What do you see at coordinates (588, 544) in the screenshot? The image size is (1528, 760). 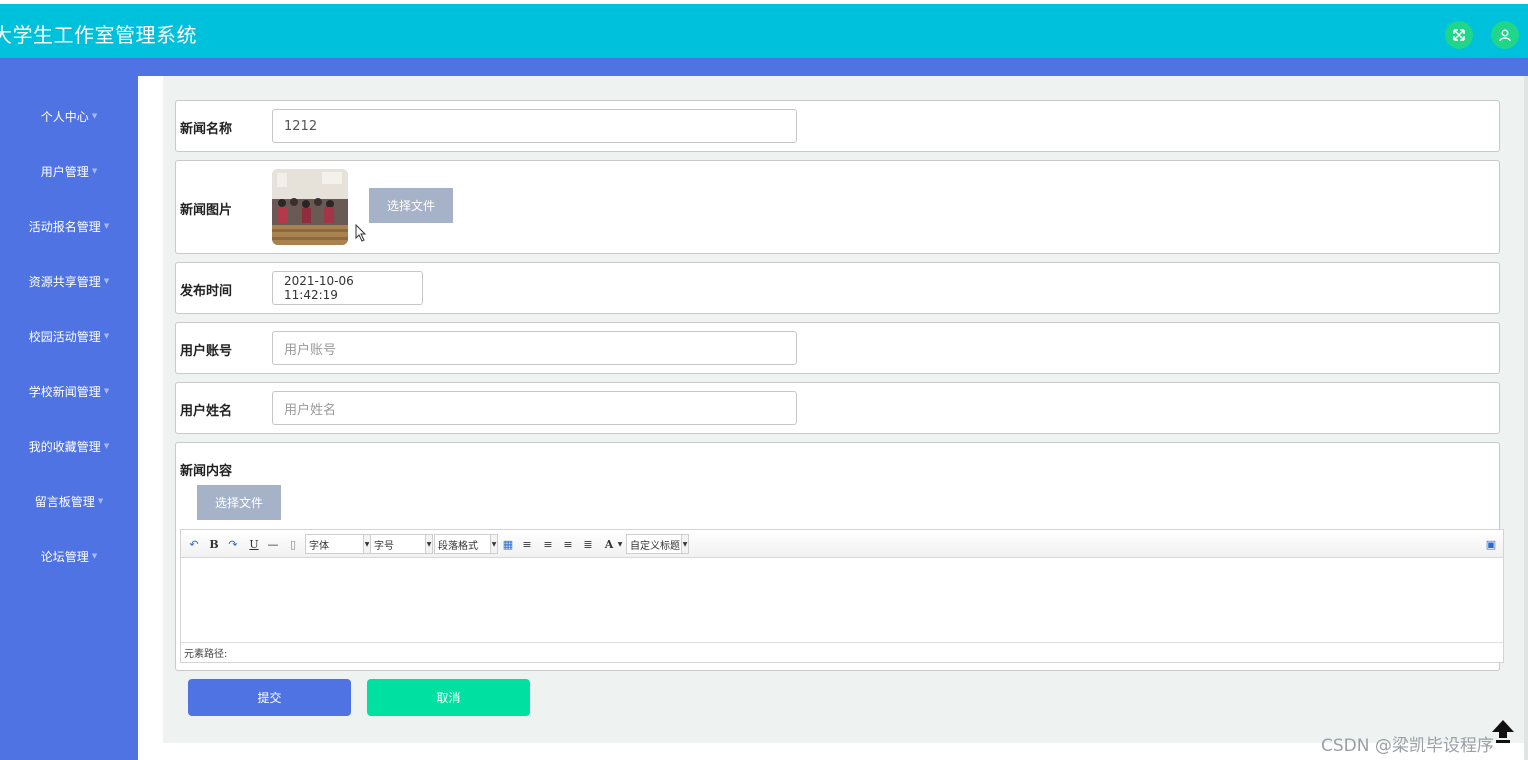 I see `align-justify-icon: ≣` at bounding box center [588, 544].